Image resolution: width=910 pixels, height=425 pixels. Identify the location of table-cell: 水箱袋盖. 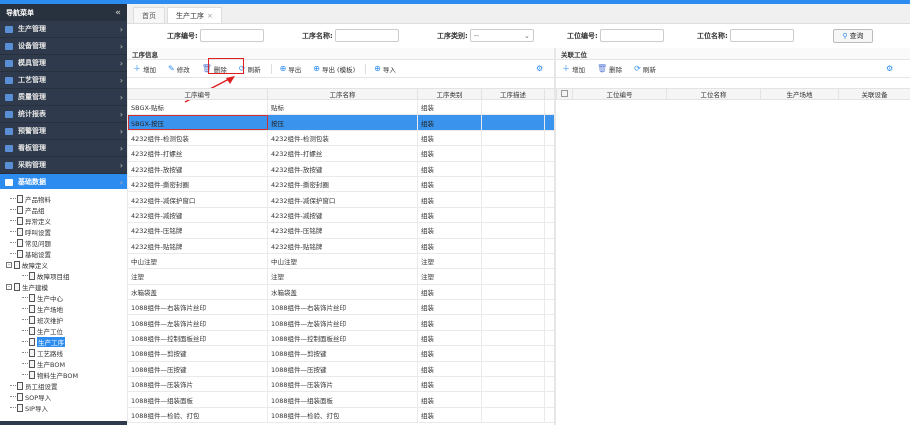
(342, 292).